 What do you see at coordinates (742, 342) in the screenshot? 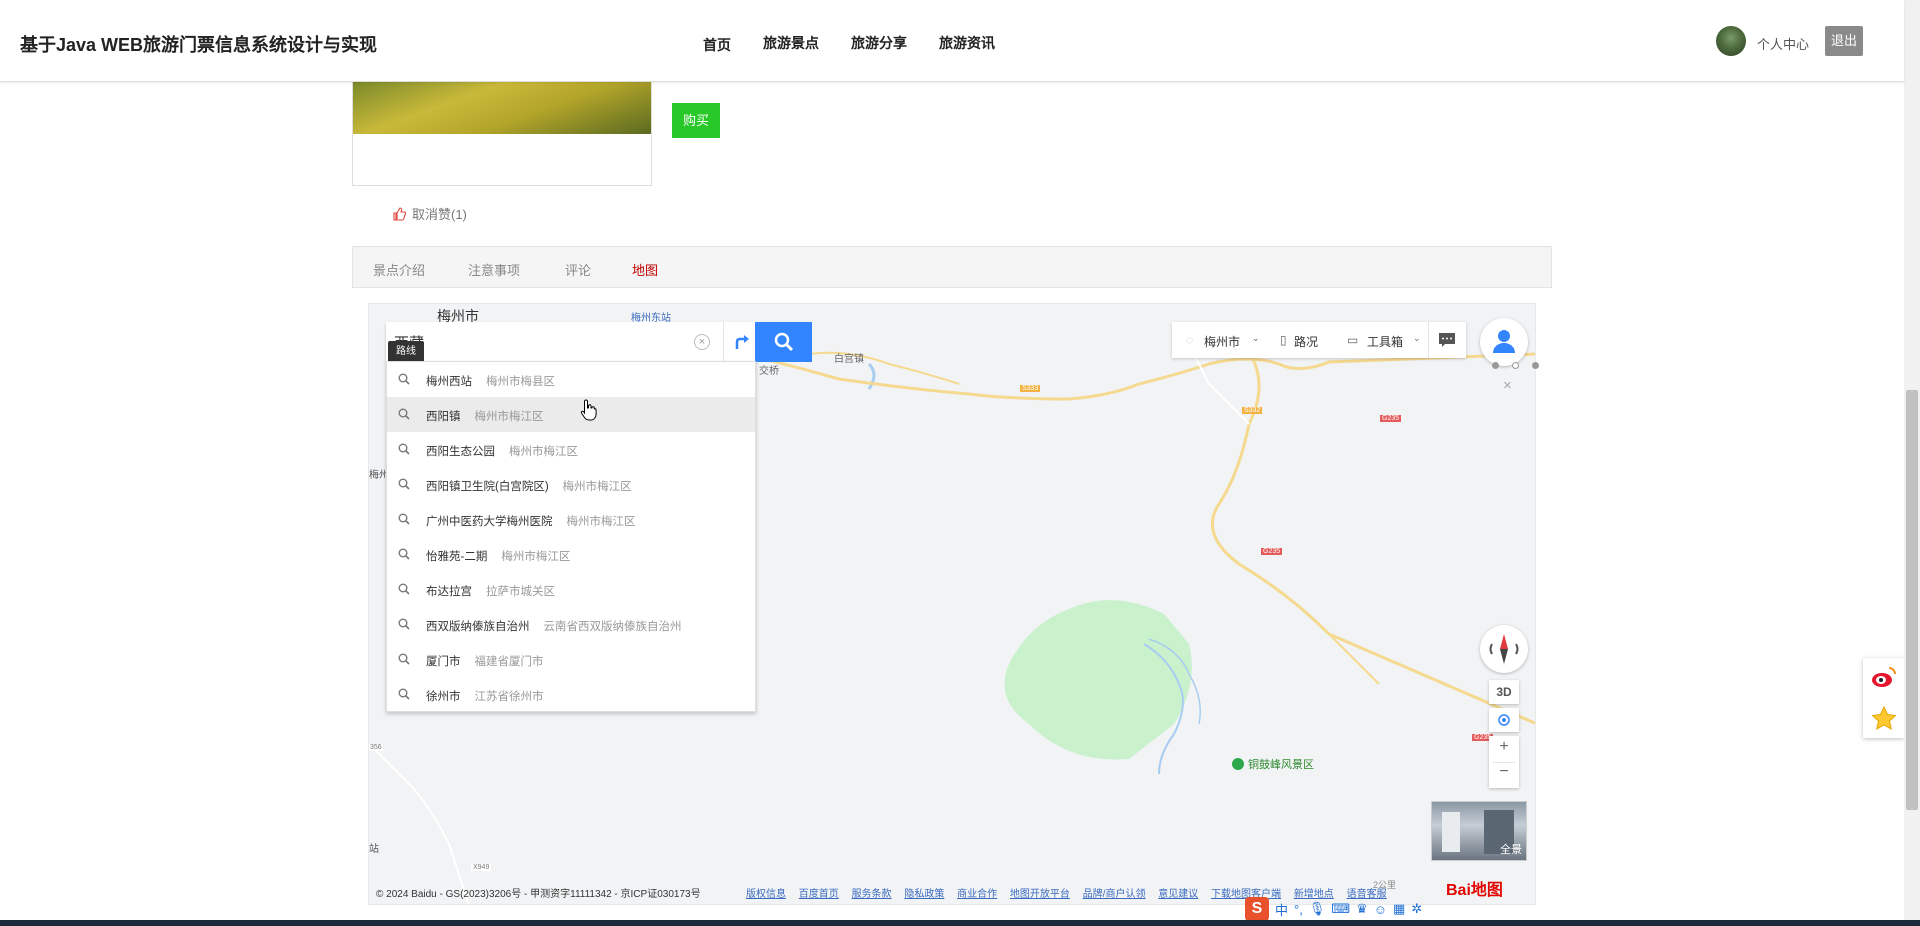
I see `route-icon` at bounding box center [742, 342].